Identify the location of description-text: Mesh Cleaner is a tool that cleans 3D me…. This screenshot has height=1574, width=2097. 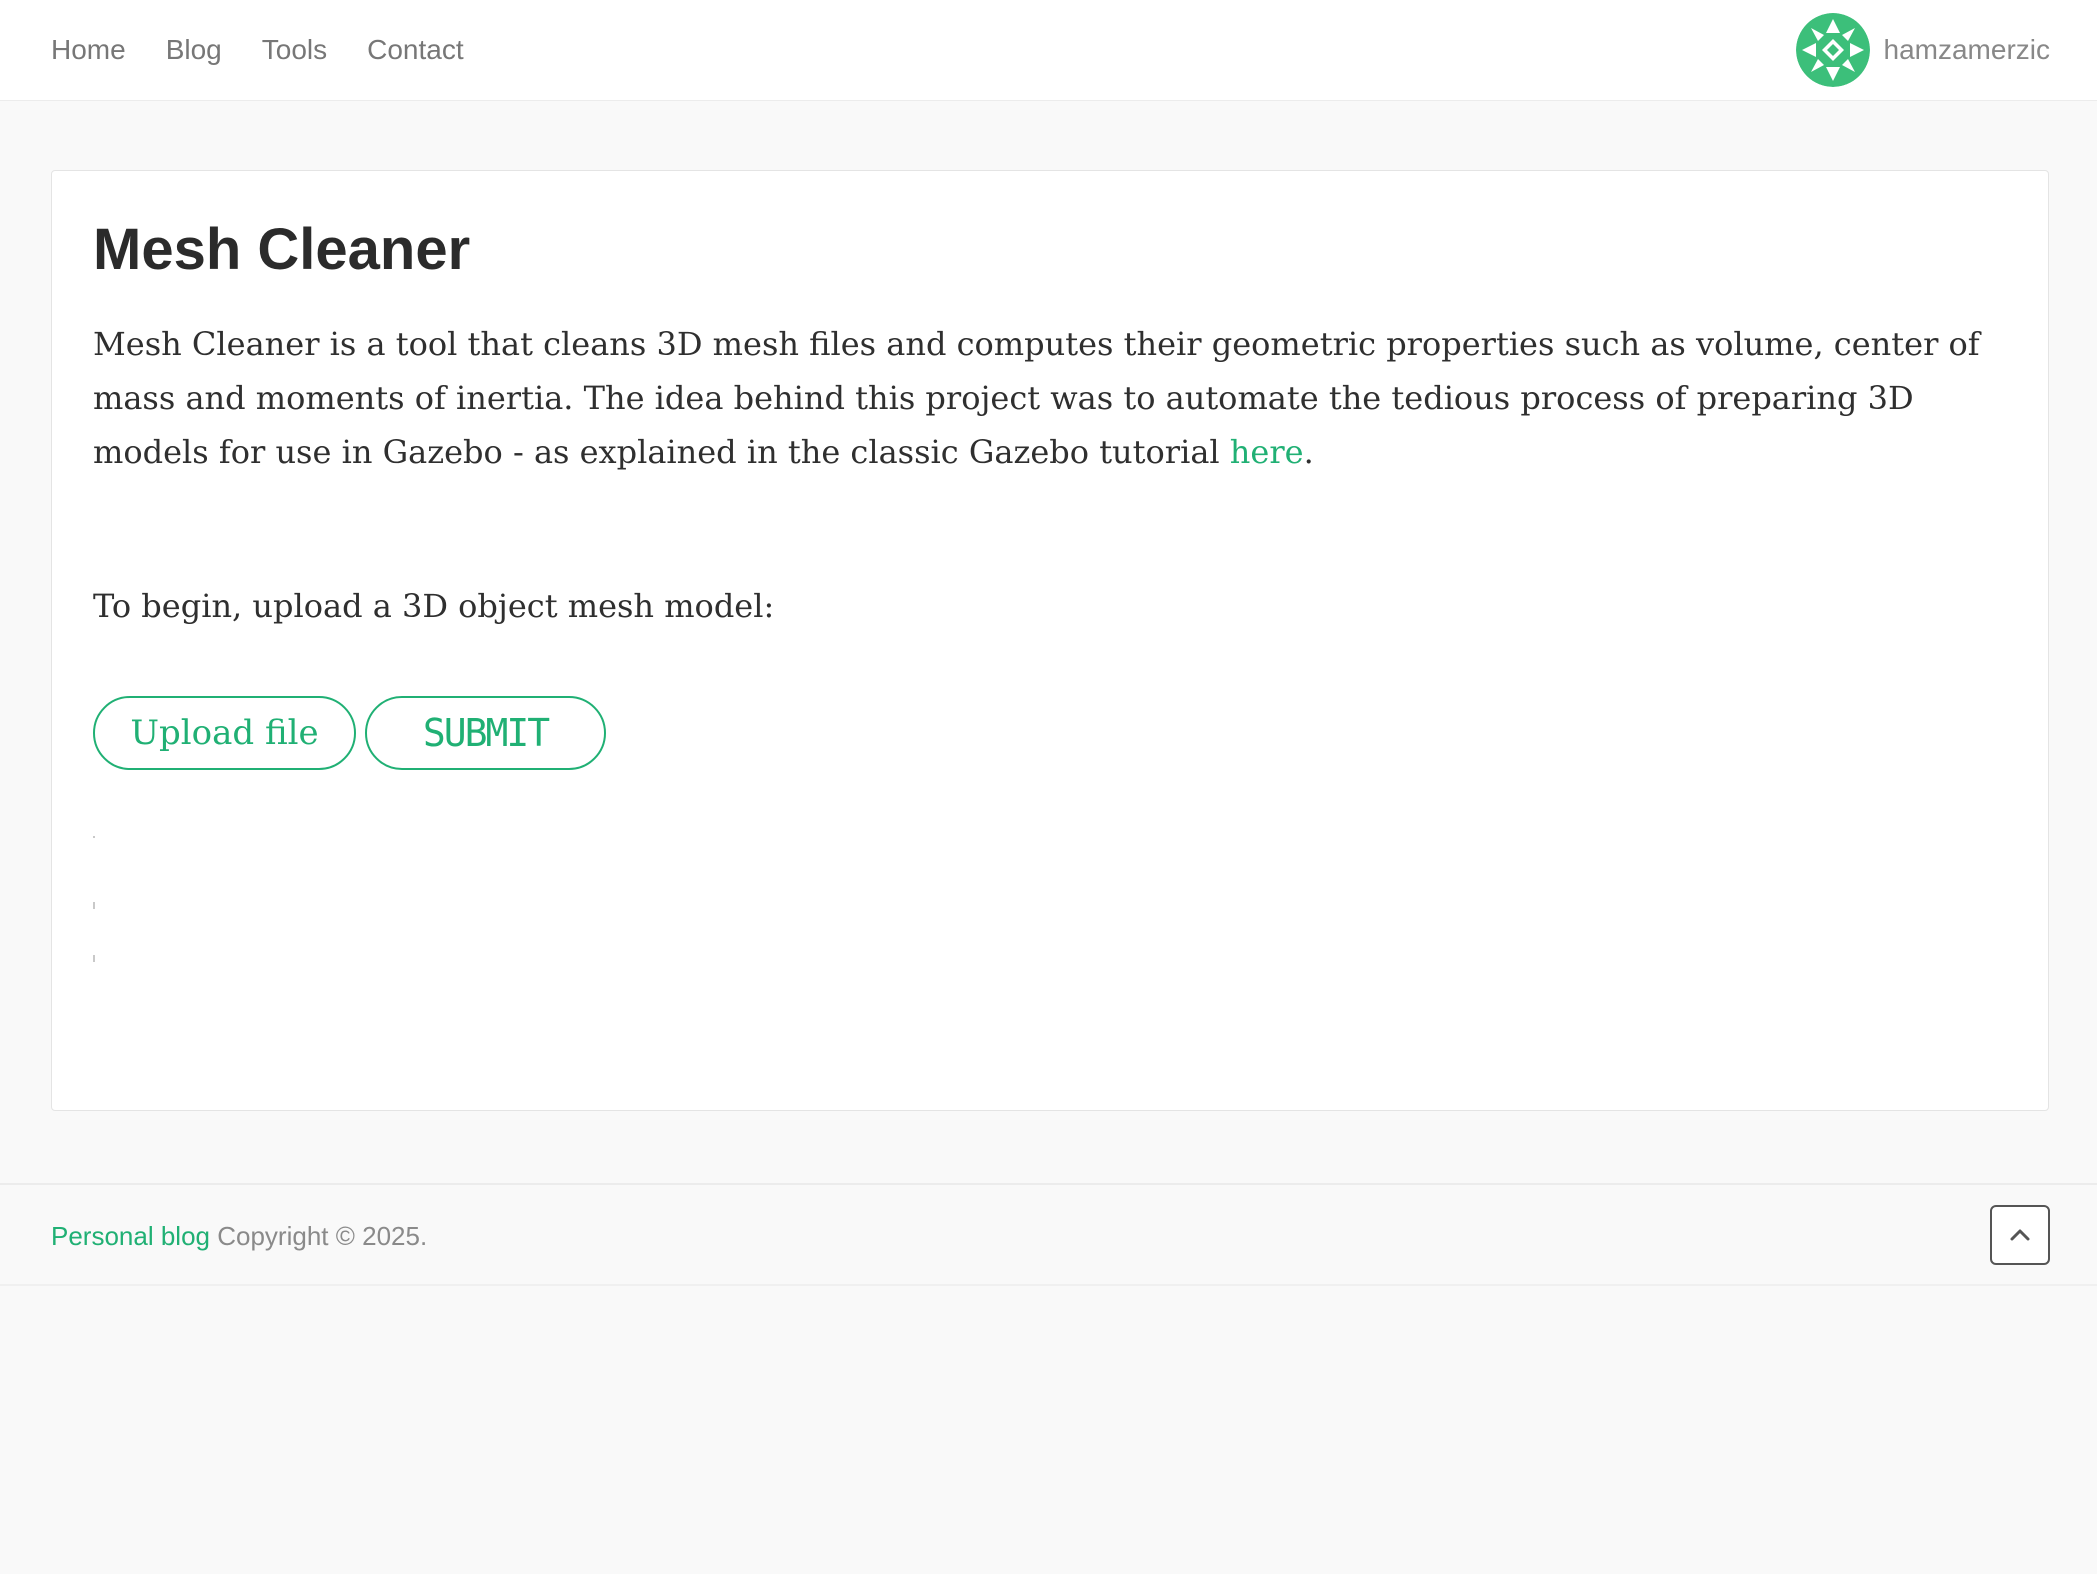
(1036, 398).